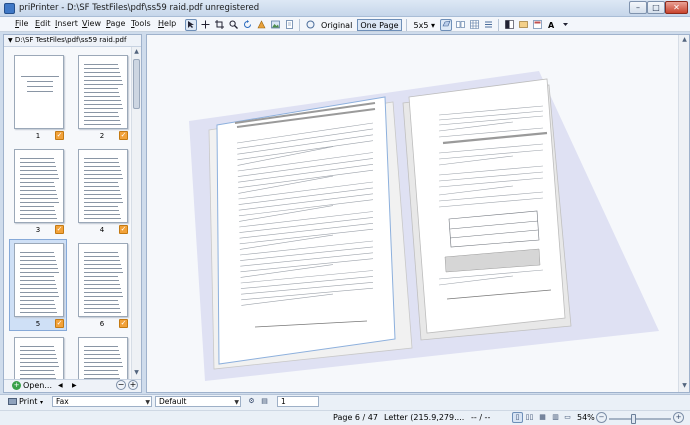  Describe the element at coordinates (289, 25) in the screenshot. I see `page-setup-icon` at that location.